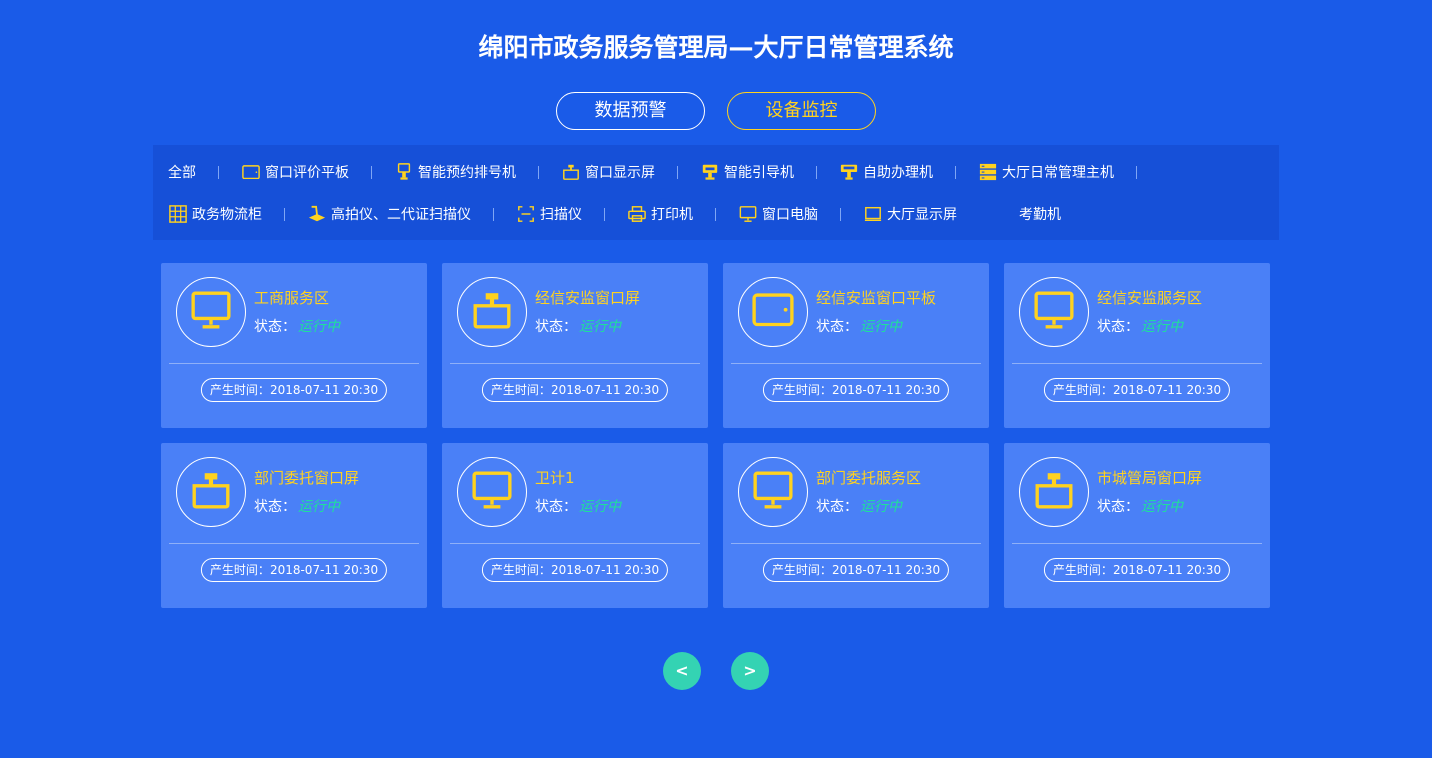  I want to click on filter-tablet: 窗口评价平板, so click(295, 172).